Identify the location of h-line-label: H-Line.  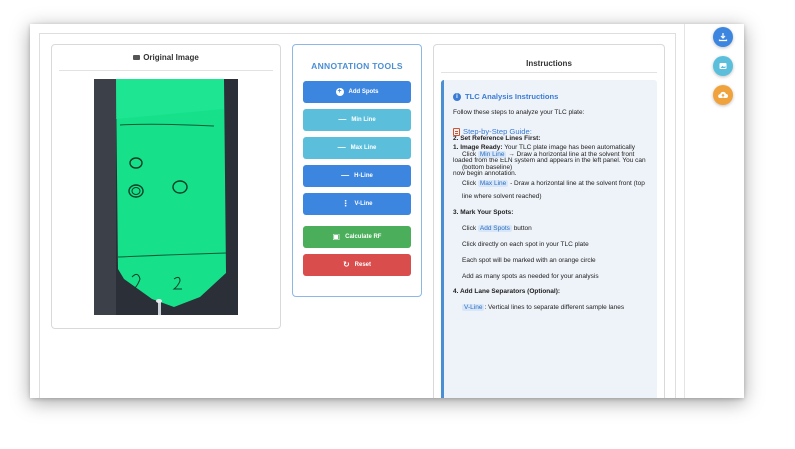
(363, 176).